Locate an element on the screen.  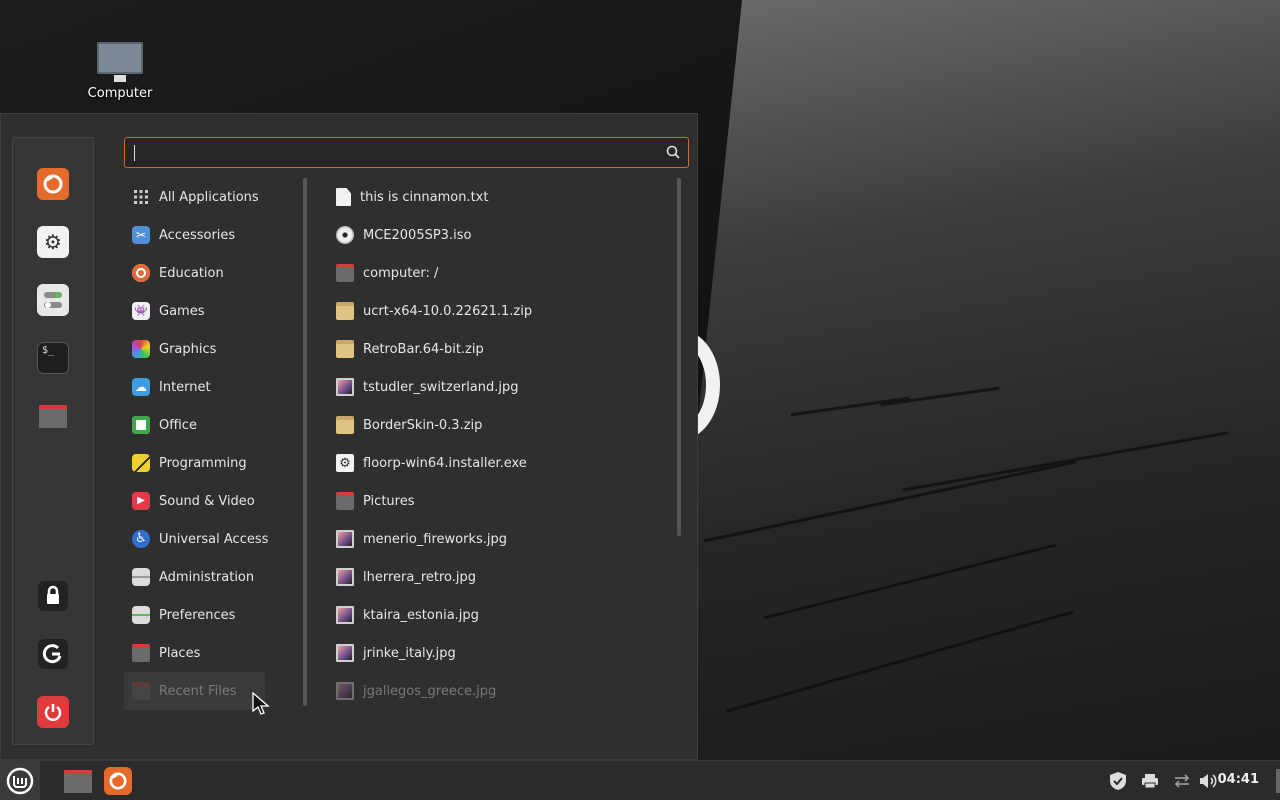
search-box is located at coordinates (406, 152).